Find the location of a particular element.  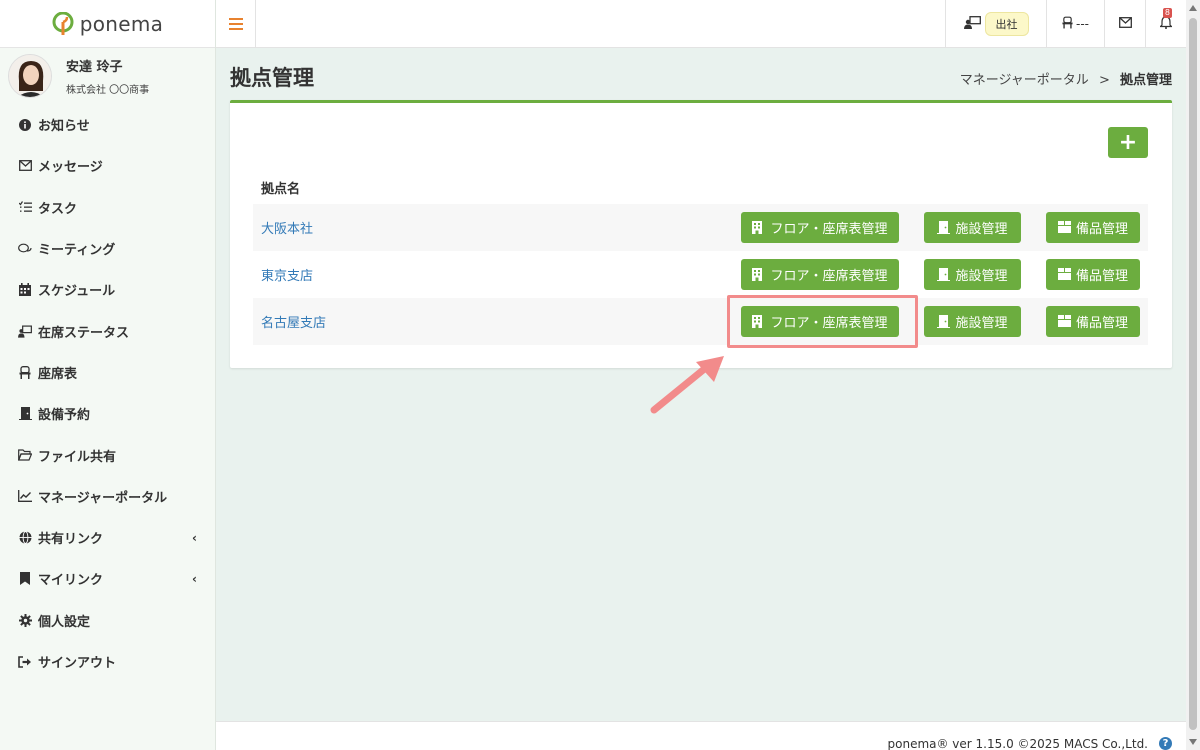

sidebar-item-label: 座席表 is located at coordinates (58, 374).